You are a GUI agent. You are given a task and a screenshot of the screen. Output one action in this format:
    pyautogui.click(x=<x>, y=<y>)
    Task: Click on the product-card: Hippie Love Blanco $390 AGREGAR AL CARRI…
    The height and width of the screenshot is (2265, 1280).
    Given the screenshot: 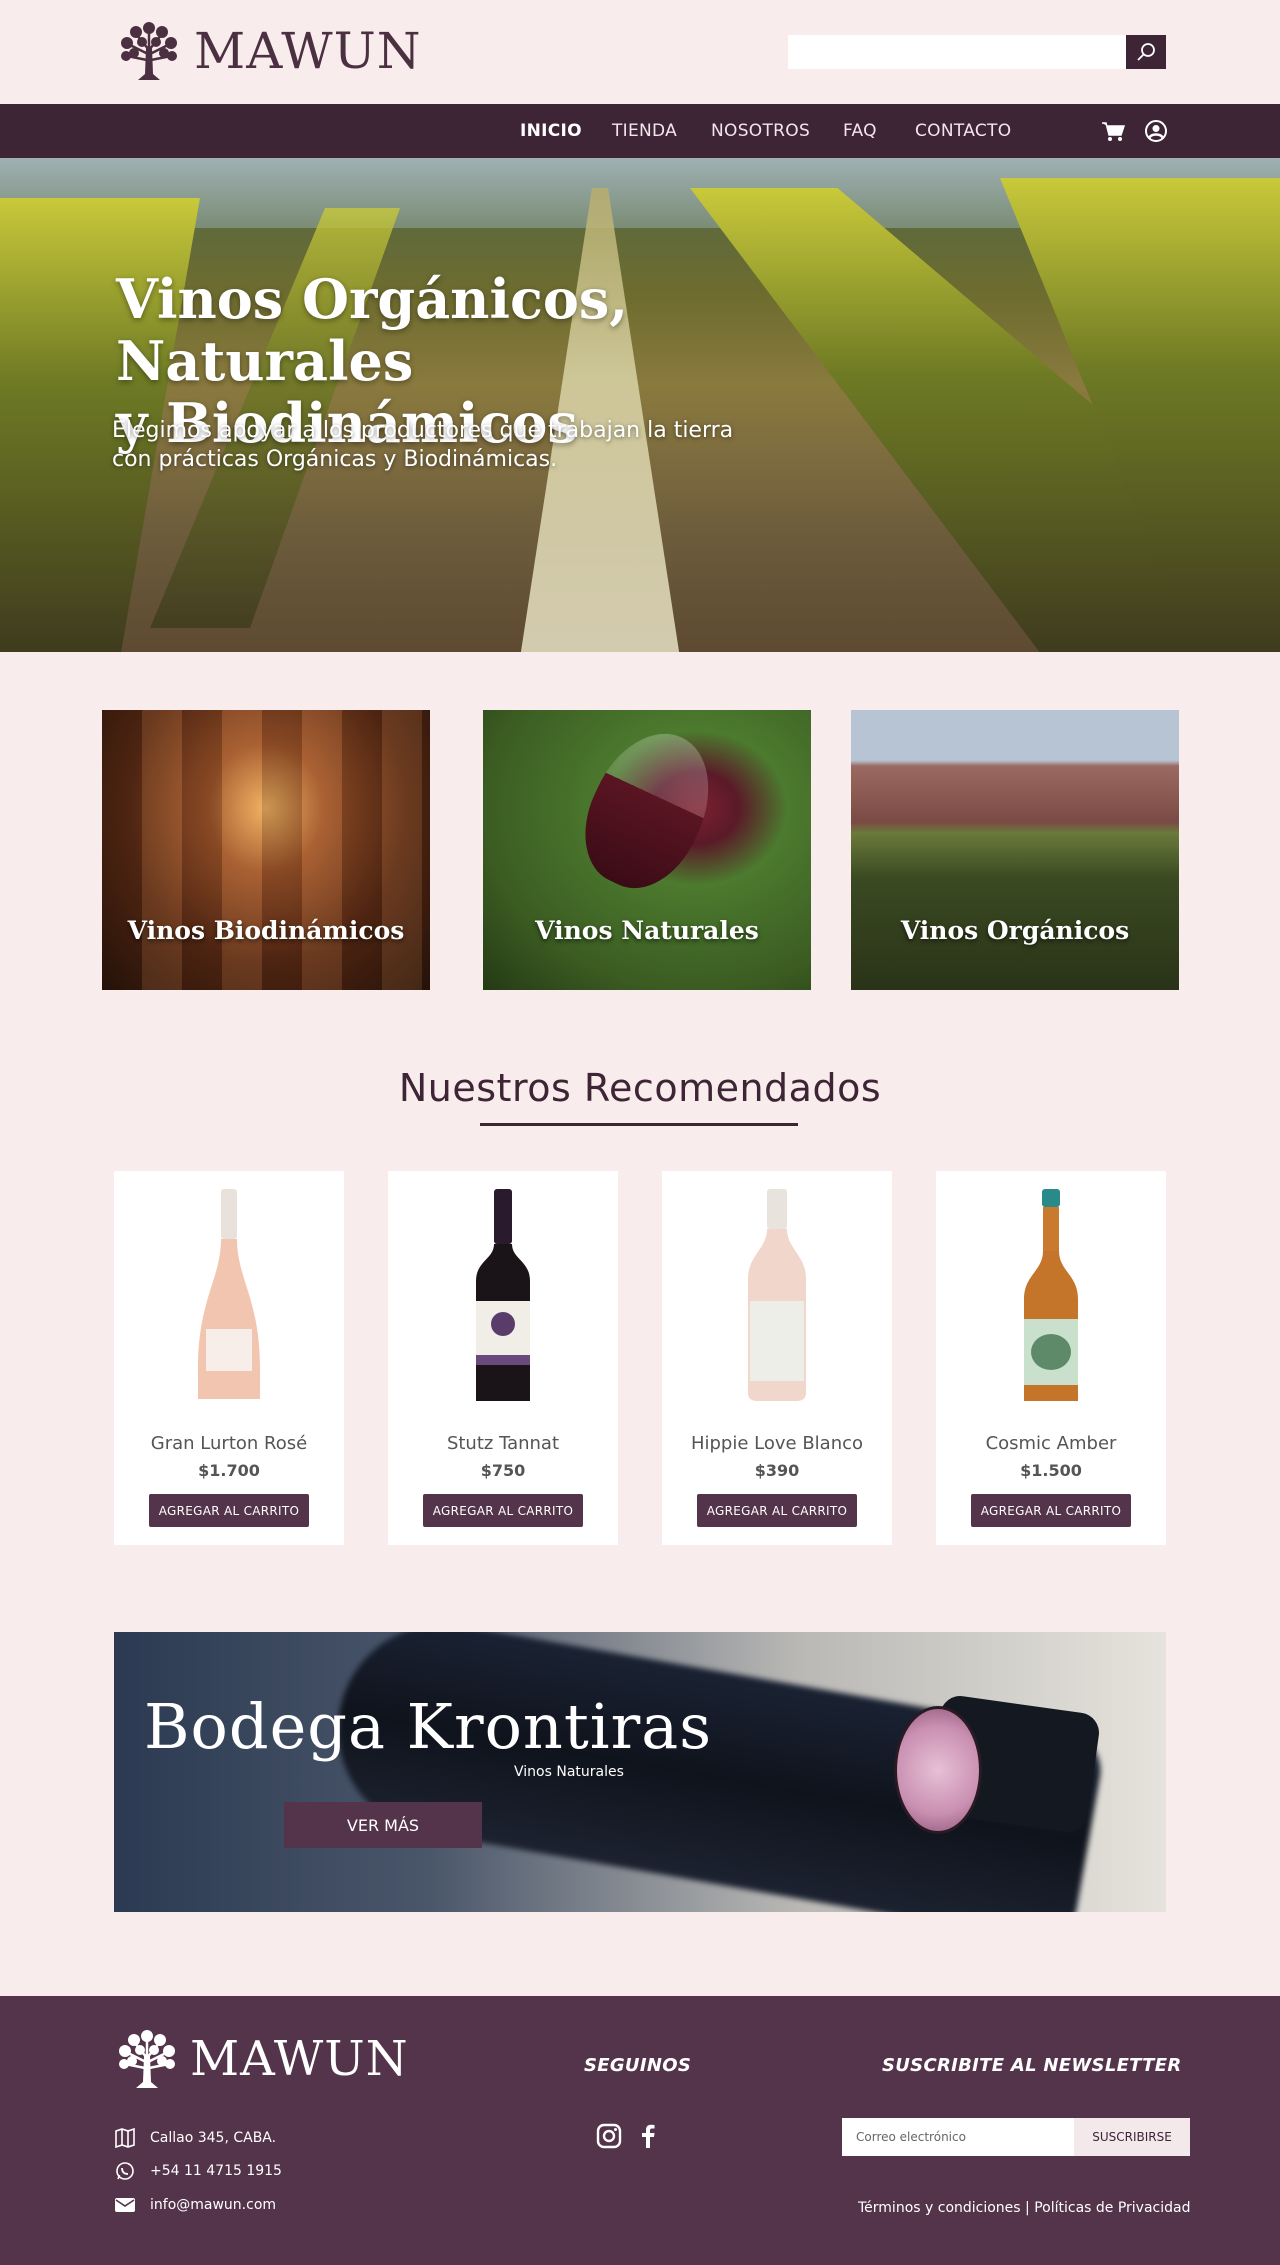 What is the action you would take?
    pyautogui.click(x=777, y=1358)
    